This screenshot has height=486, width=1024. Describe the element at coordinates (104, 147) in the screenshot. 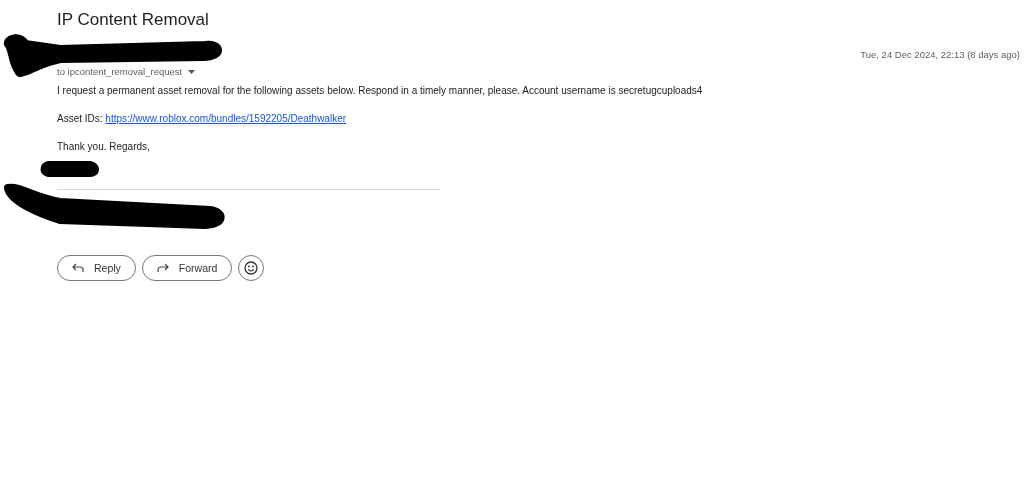

I see `body-paragraph: Thank you. Regards,` at that location.